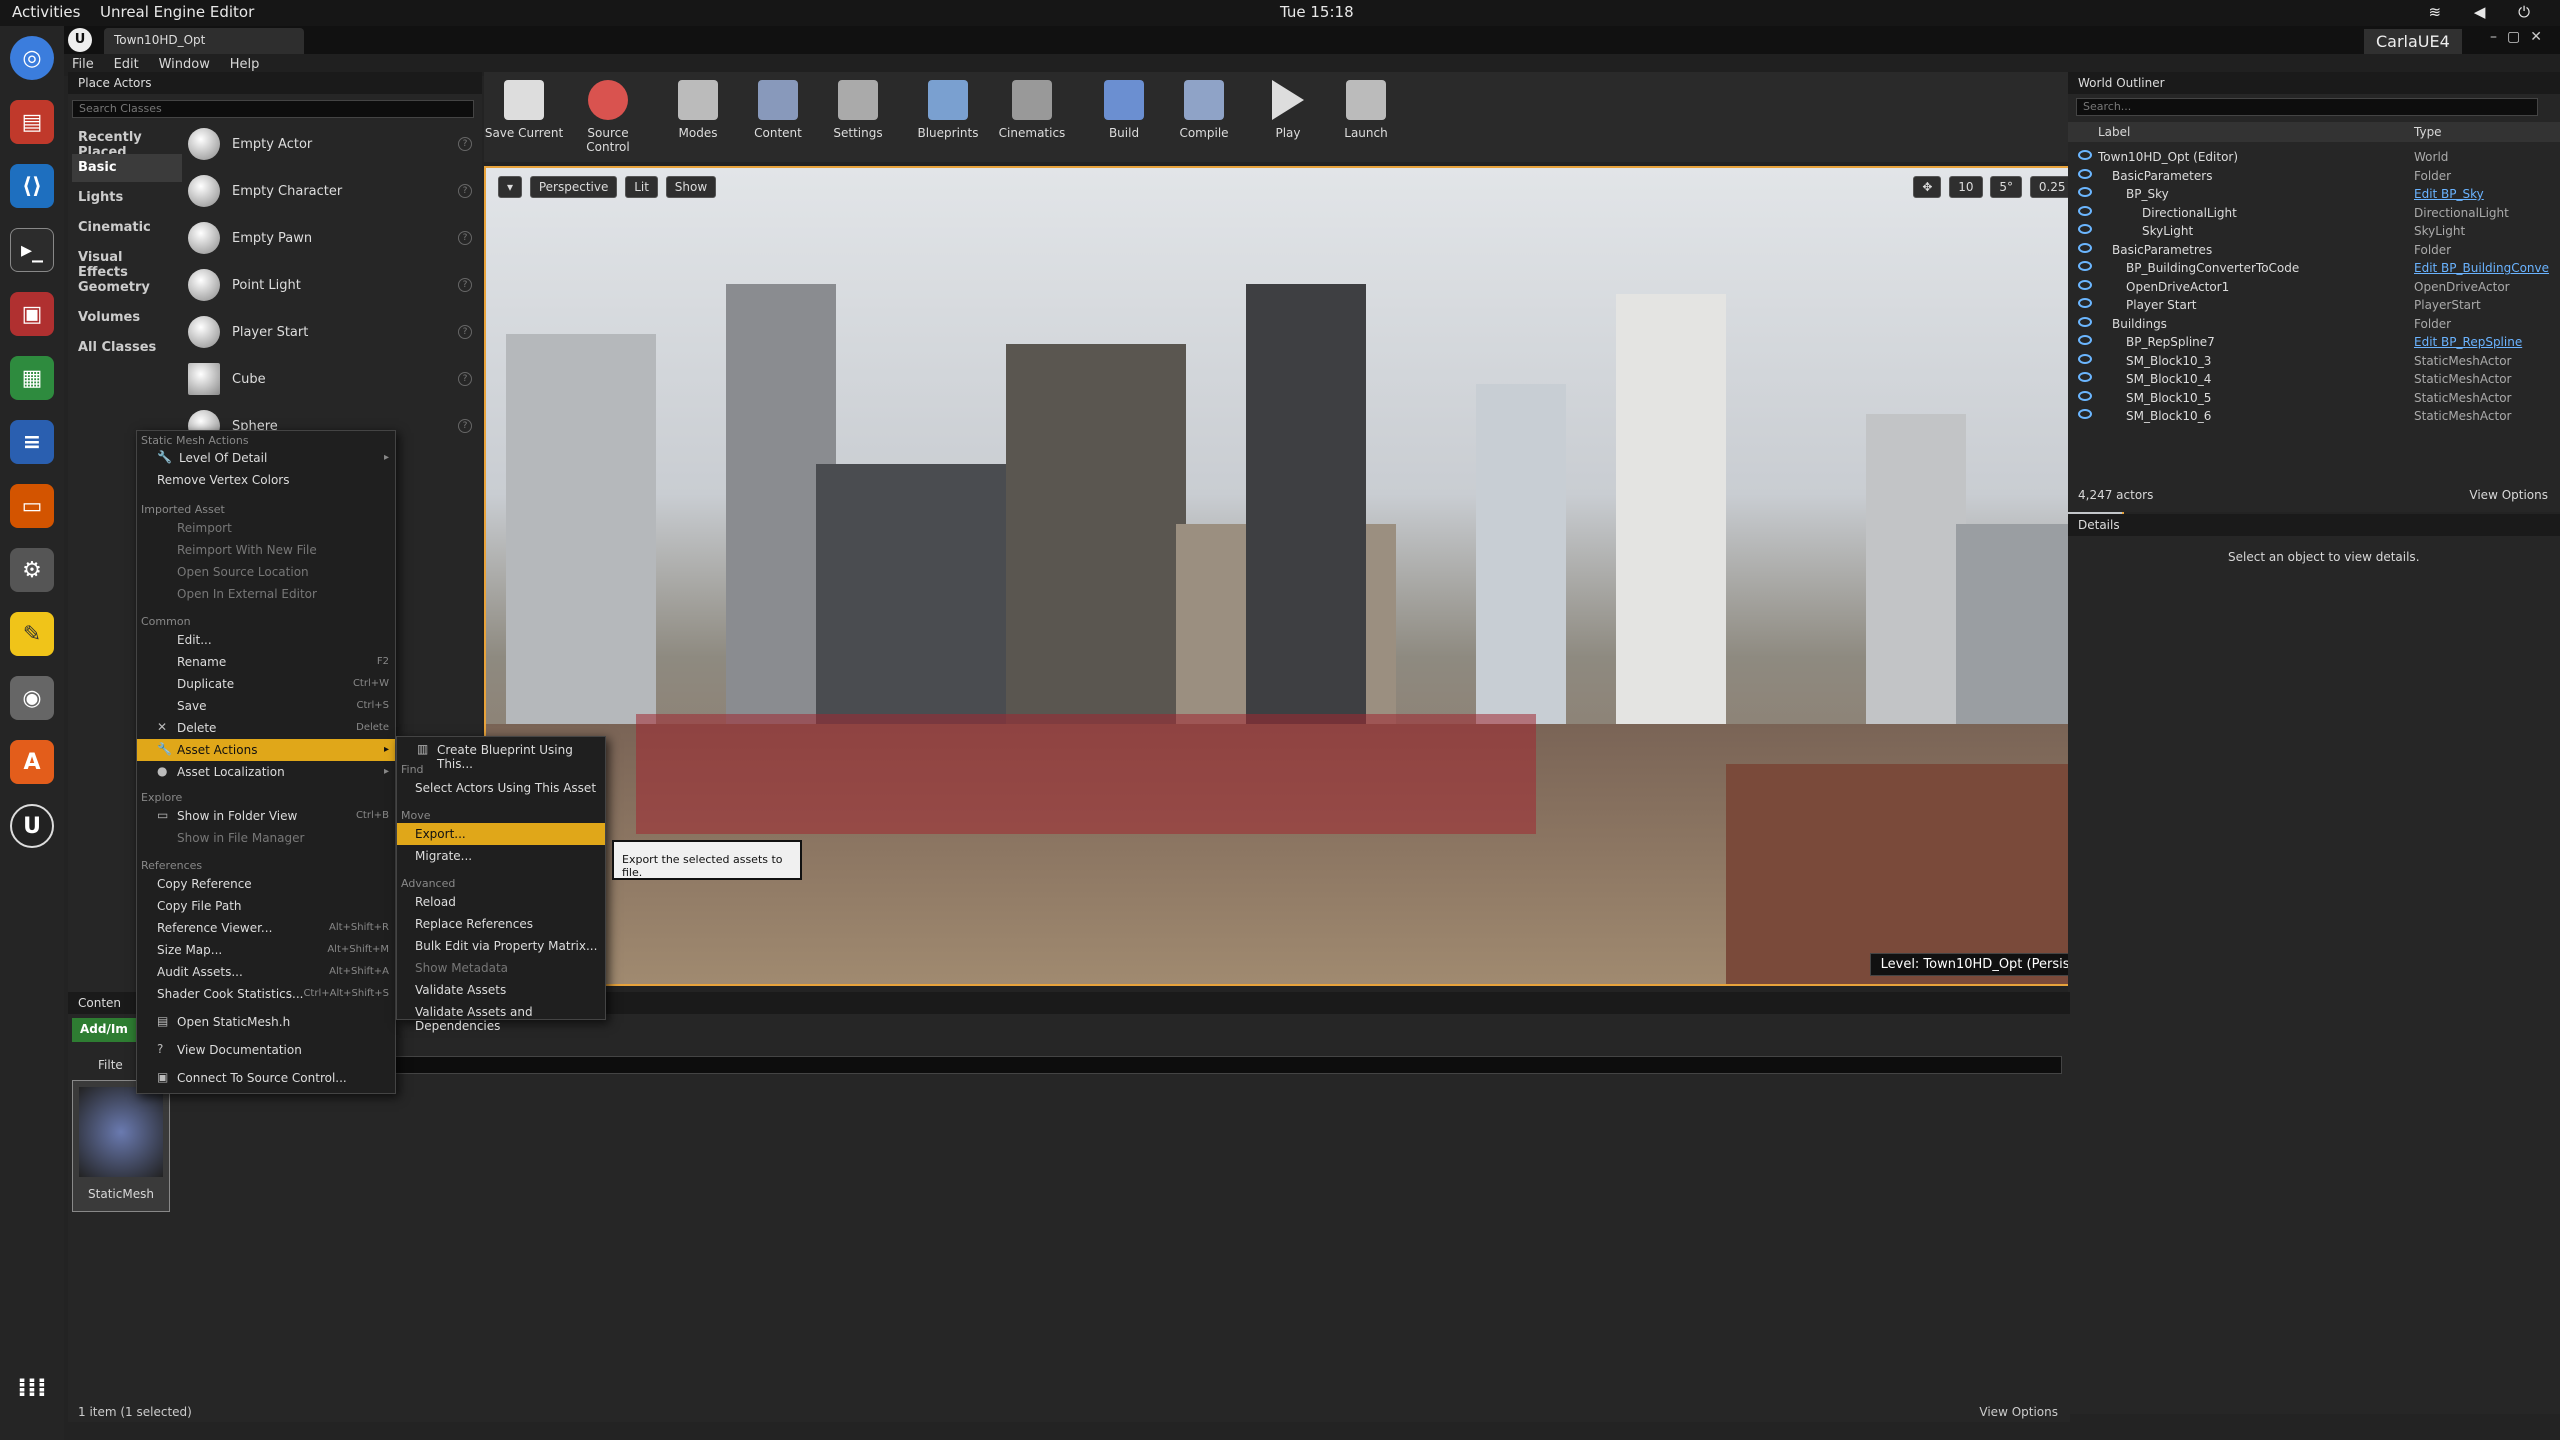 Image resolution: width=2560 pixels, height=1440 pixels. Describe the element at coordinates (2314, 361) in the screenshot. I see `outliner-row: SM_Block10_3 StaticMeshActor` at that location.